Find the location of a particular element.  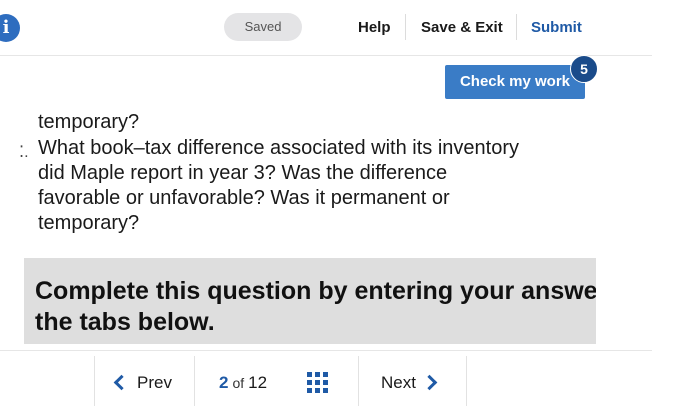

chevron-right-icon is located at coordinates (429, 382).